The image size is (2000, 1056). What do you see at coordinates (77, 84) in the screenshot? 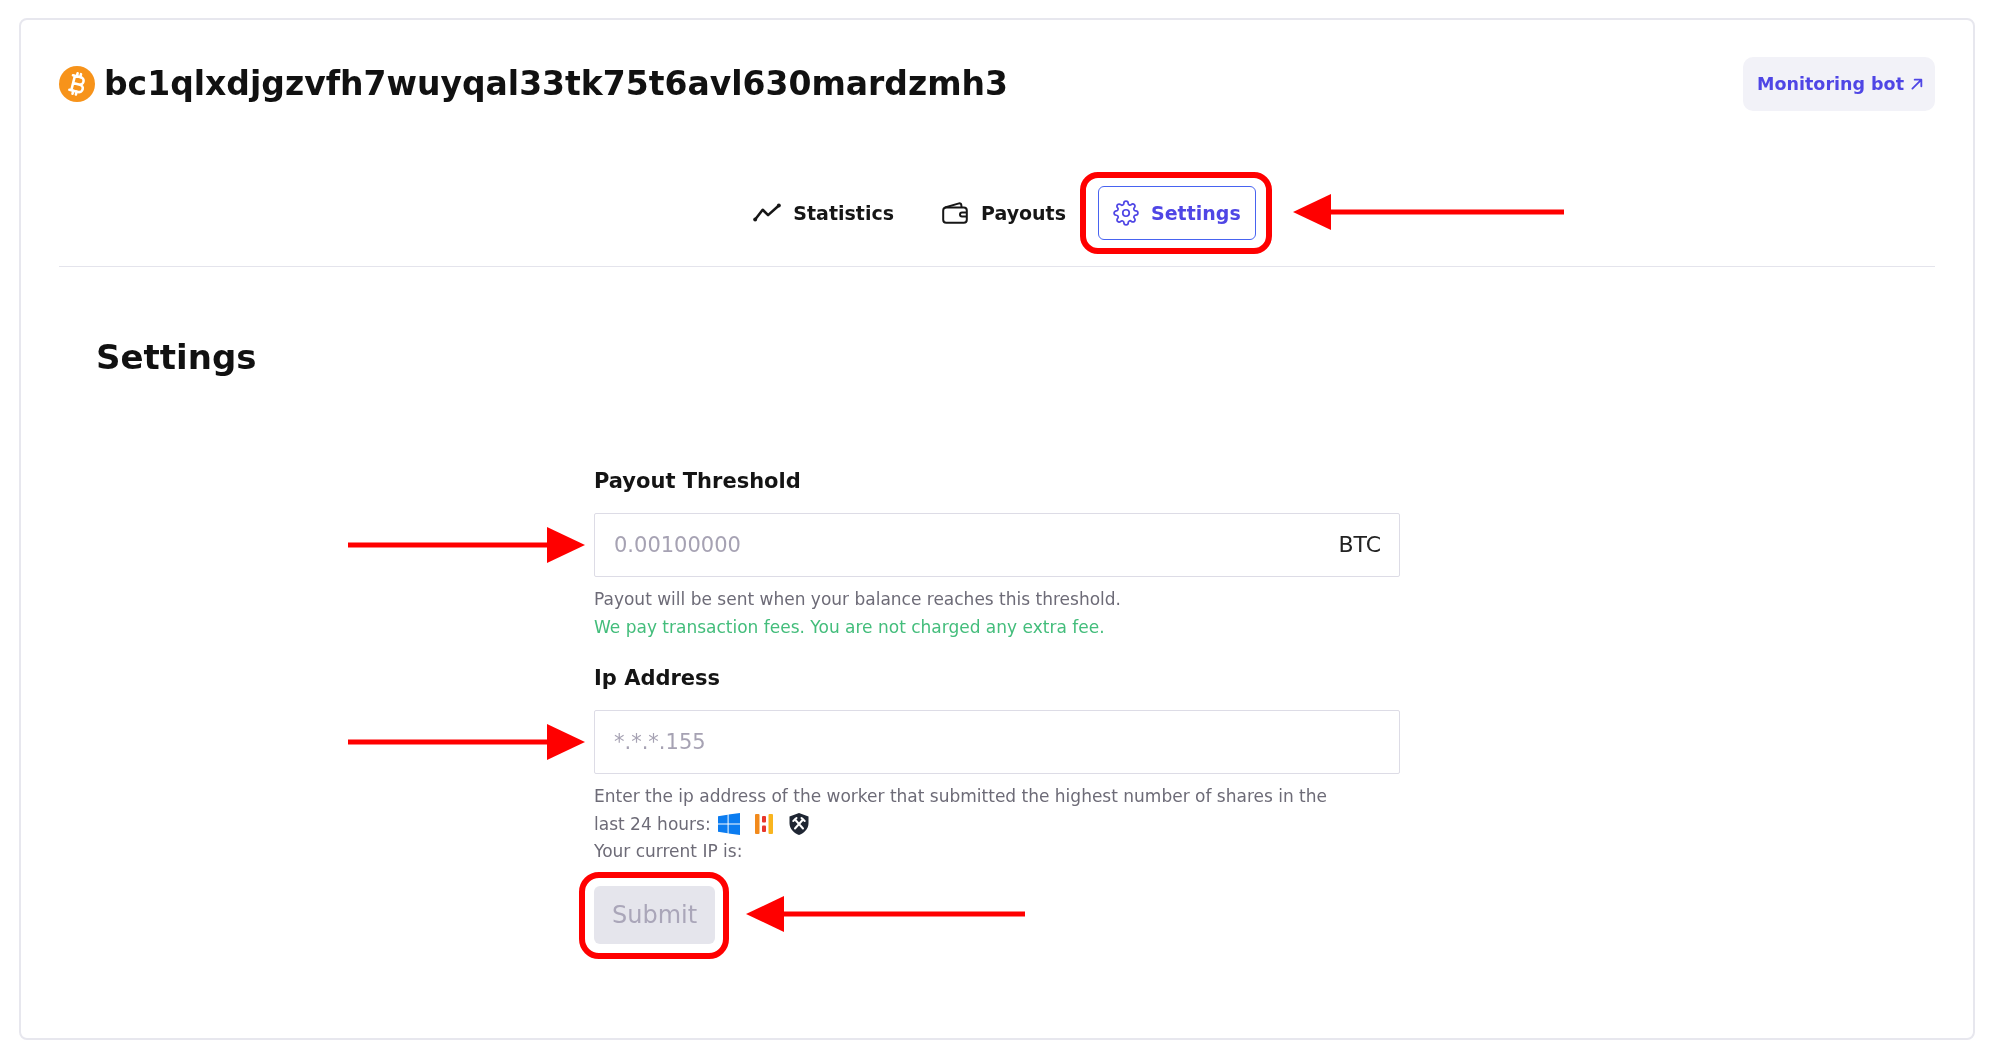
I see `coin-icon` at bounding box center [77, 84].